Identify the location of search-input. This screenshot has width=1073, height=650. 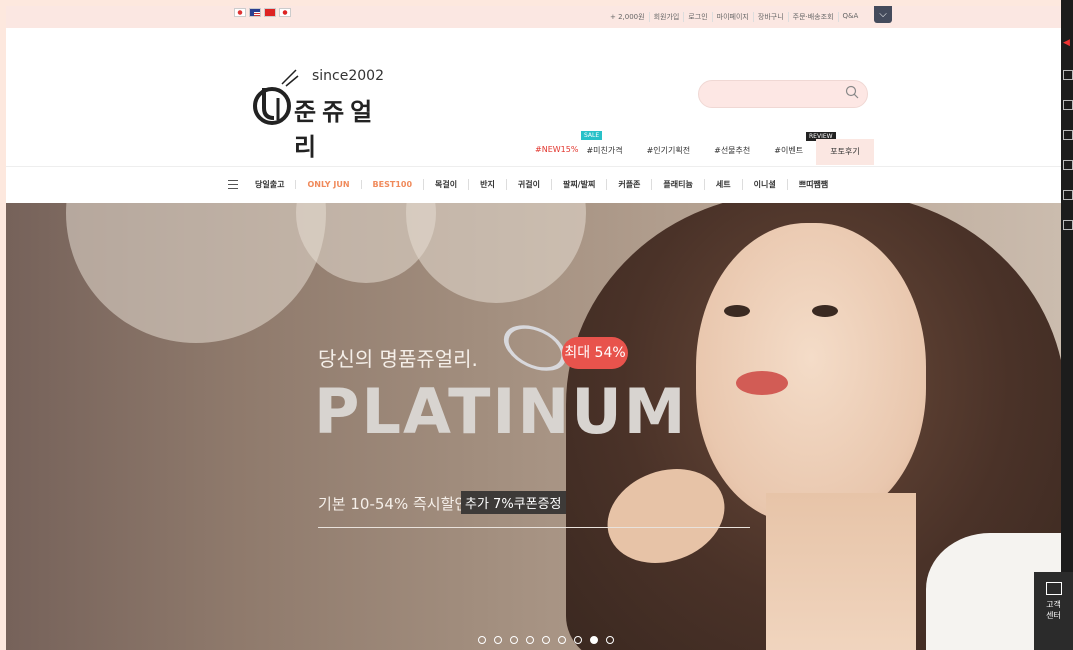
(781, 94).